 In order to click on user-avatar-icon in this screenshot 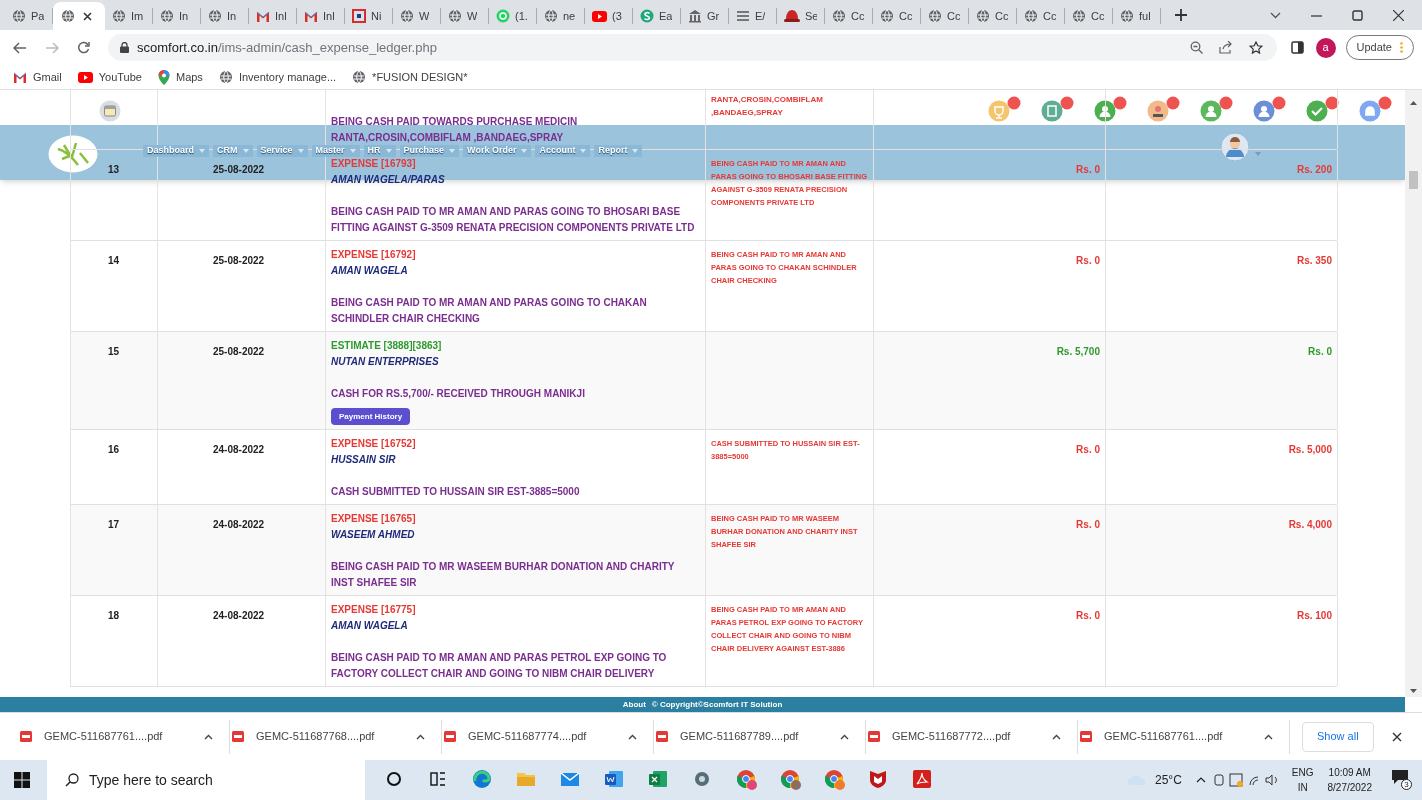, I will do `click(1235, 147)`.